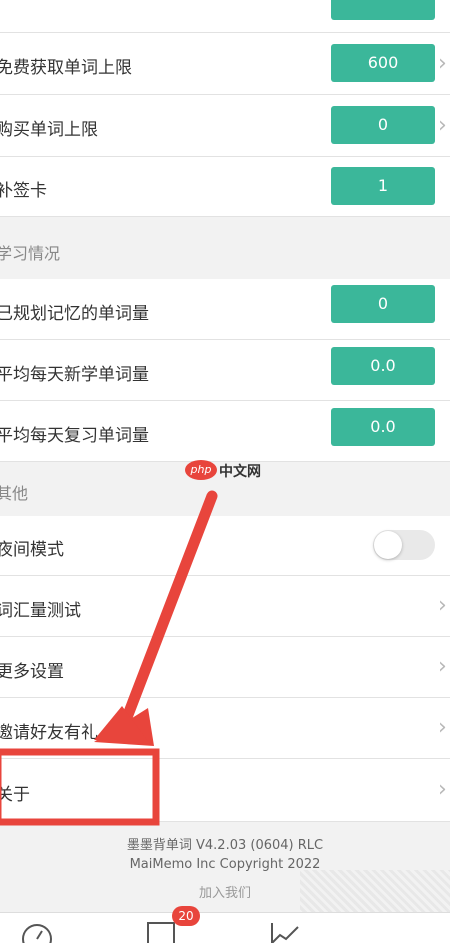  Describe the element at coordinates (40, 611) in the screenshot. I see `vocab-test-label: 词汇量测试` at that location.